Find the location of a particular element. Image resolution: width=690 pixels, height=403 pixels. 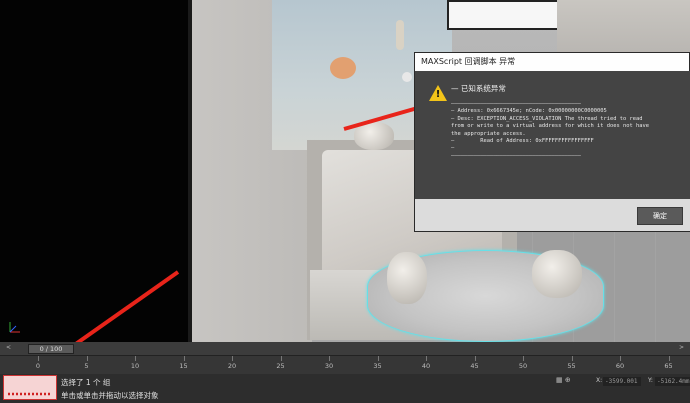

rocket-shape is located at coordinates (400, 35).